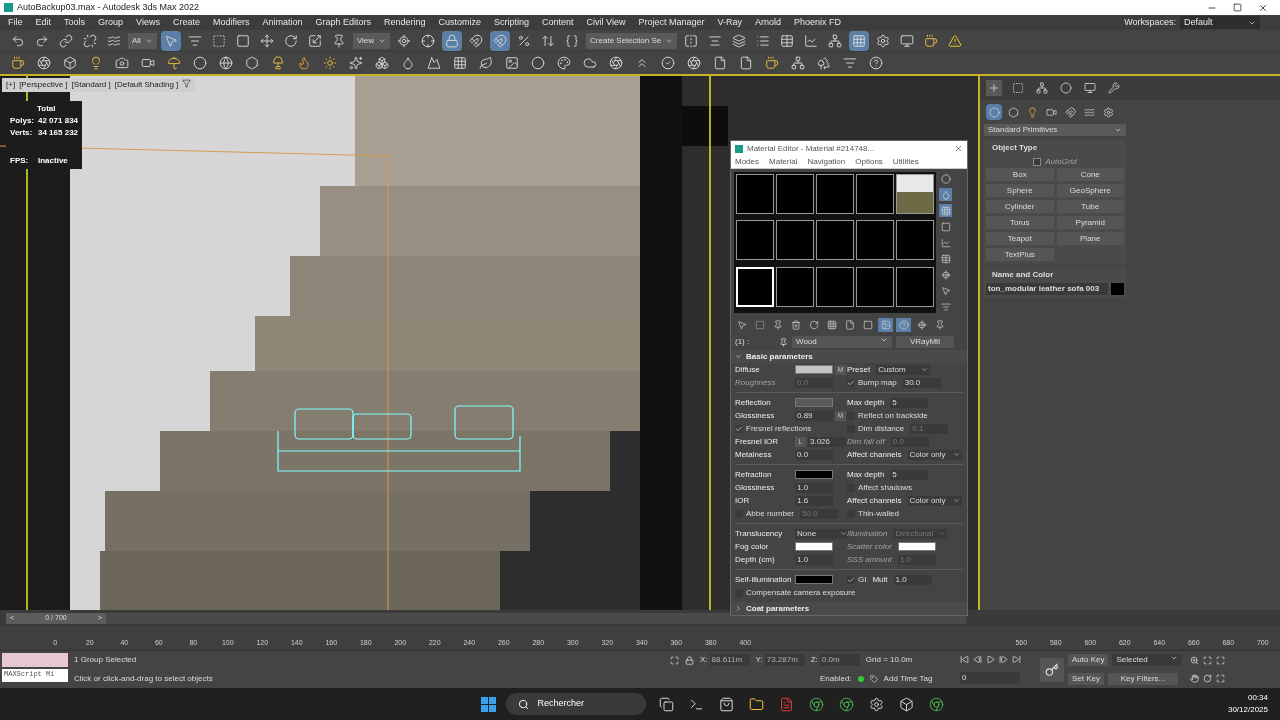 Image resolution: width=1280 pixels, height=720 pixels. What do you see at coordinates (1090, 222) in the screenshot?
I see `primitive-button: Pyramid` at bounding box center [1090, 222].